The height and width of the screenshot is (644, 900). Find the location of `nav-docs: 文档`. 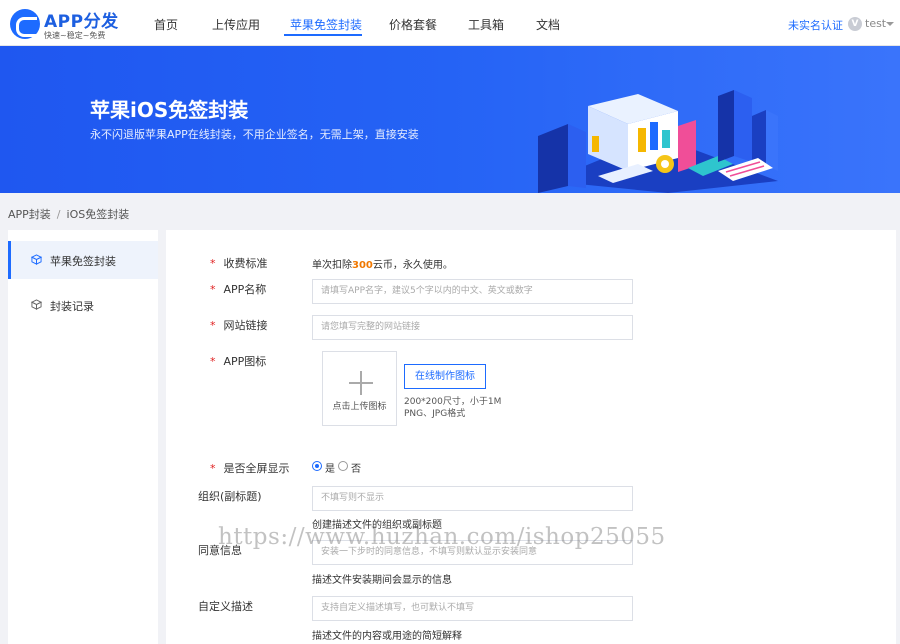

nav-docs: 文档 is located at coordinates (548, 24).